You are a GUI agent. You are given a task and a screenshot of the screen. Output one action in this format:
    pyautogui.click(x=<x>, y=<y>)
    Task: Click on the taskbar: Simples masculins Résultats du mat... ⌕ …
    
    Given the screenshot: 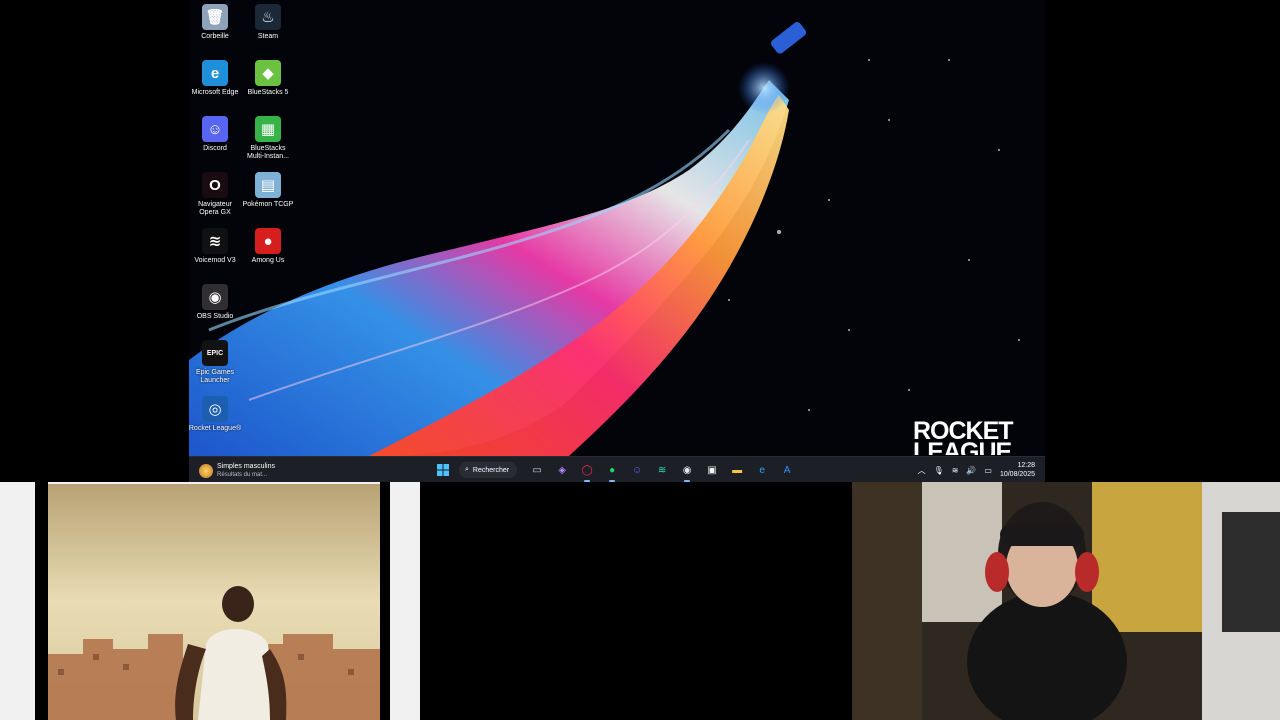 What is the action you would take?
    pyautogui.click(x=617, y=469)
    